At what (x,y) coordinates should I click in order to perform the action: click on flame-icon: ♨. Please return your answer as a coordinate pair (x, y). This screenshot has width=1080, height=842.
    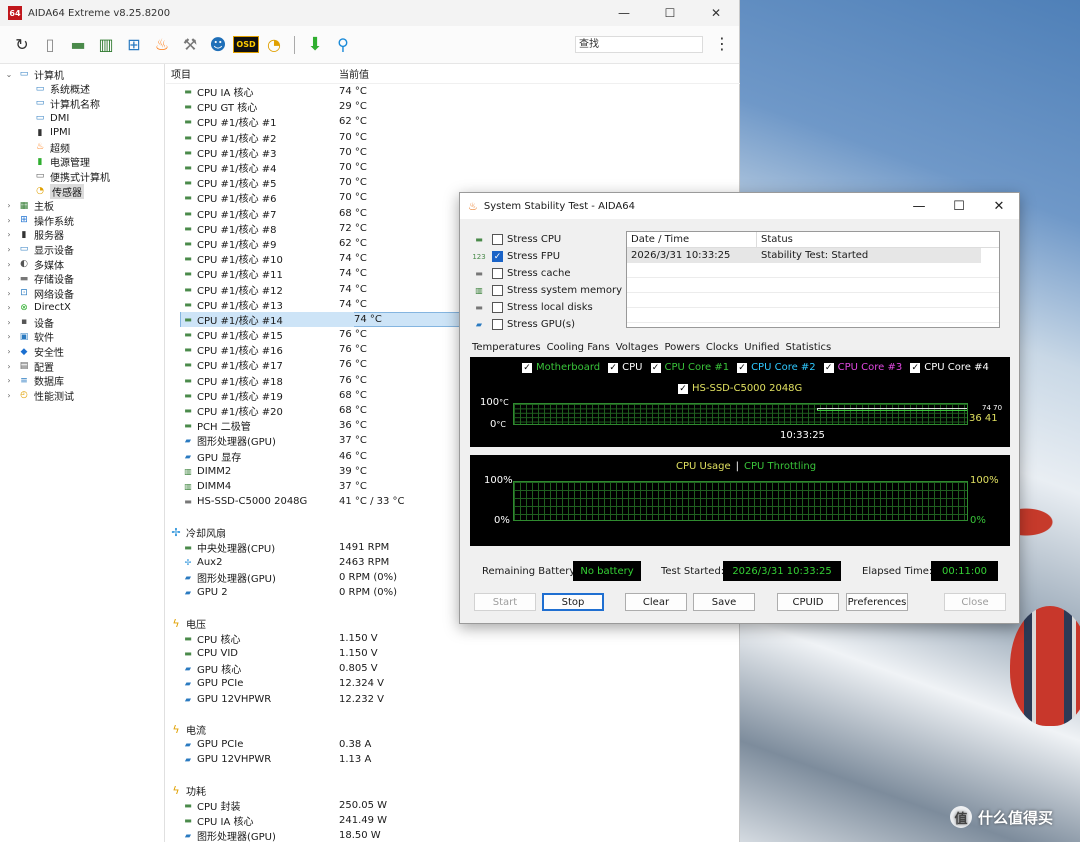
    Looking at the image, I should click on (162, 45).